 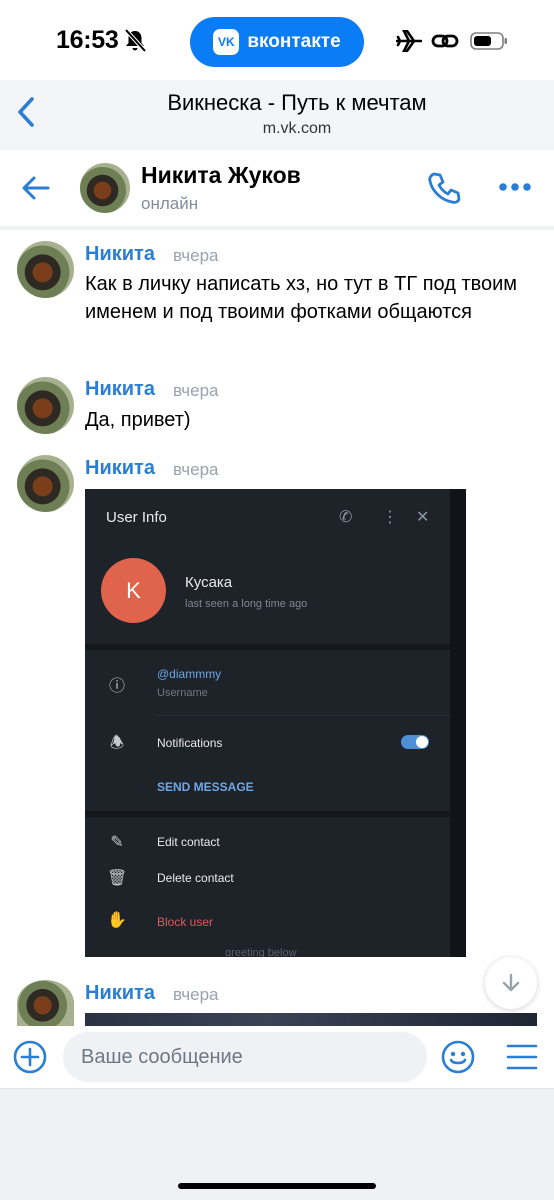 I want to click on back-arrow-icon, so click(x=36, y=188).